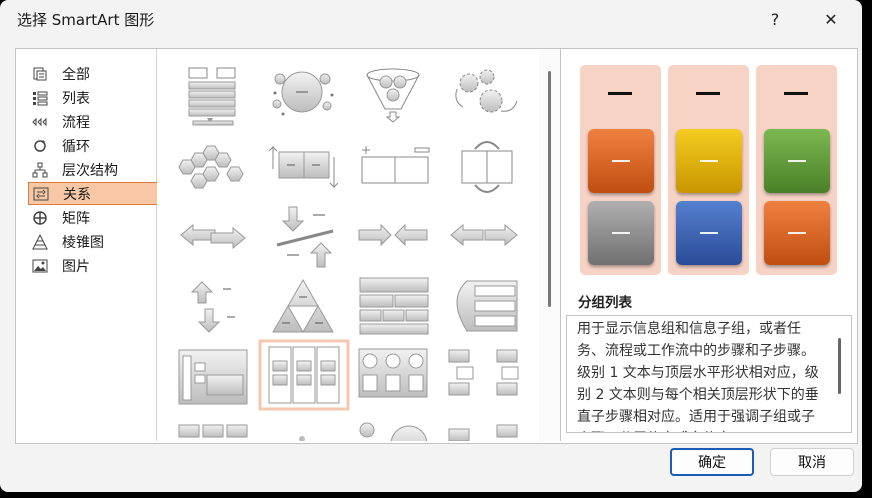 Image resolution: width=872 pixels, height=498 pixels. Describe the element at coordinates (212, 307) in the screenshot. I see `layout-up-down-arrows` at that location.